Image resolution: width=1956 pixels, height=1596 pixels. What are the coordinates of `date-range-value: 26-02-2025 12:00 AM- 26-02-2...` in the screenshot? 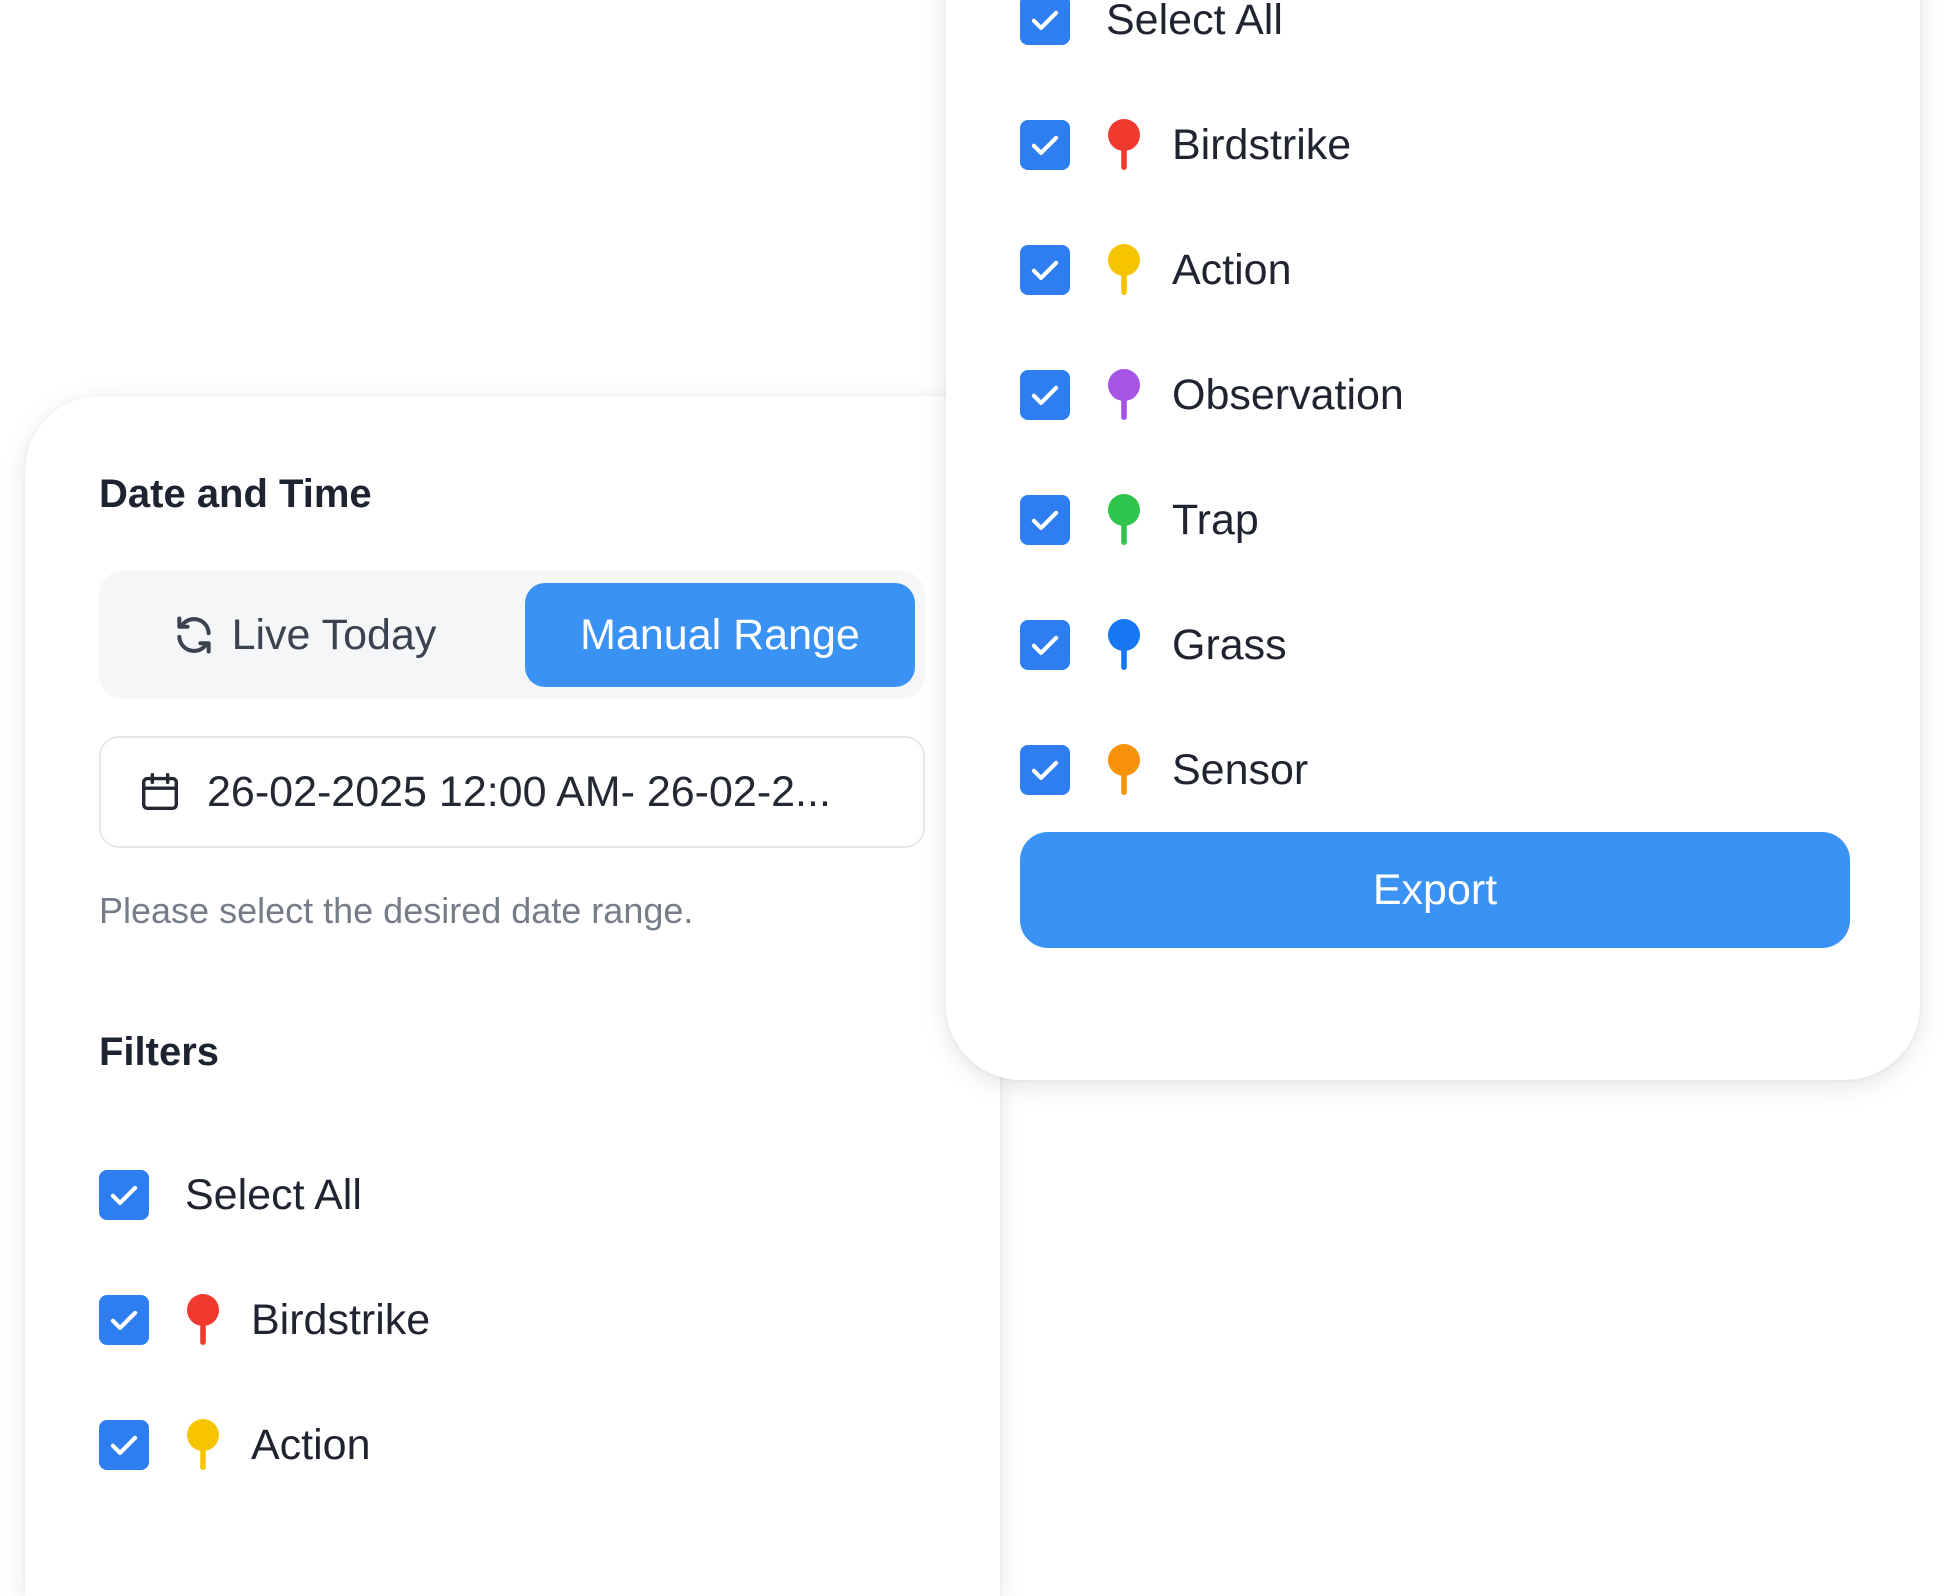 It's located at (519, 791).